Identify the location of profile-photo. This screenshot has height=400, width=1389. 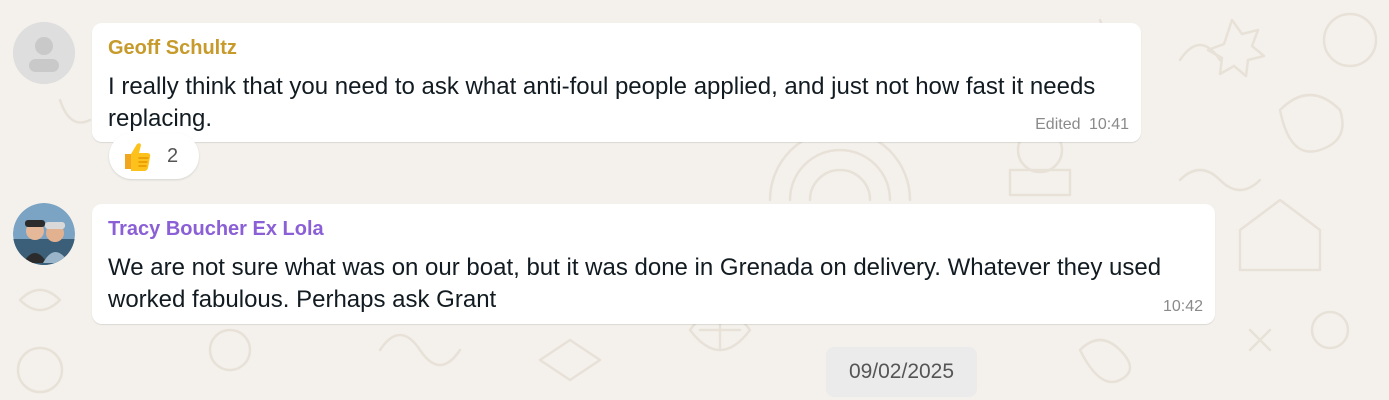
(44, 234).